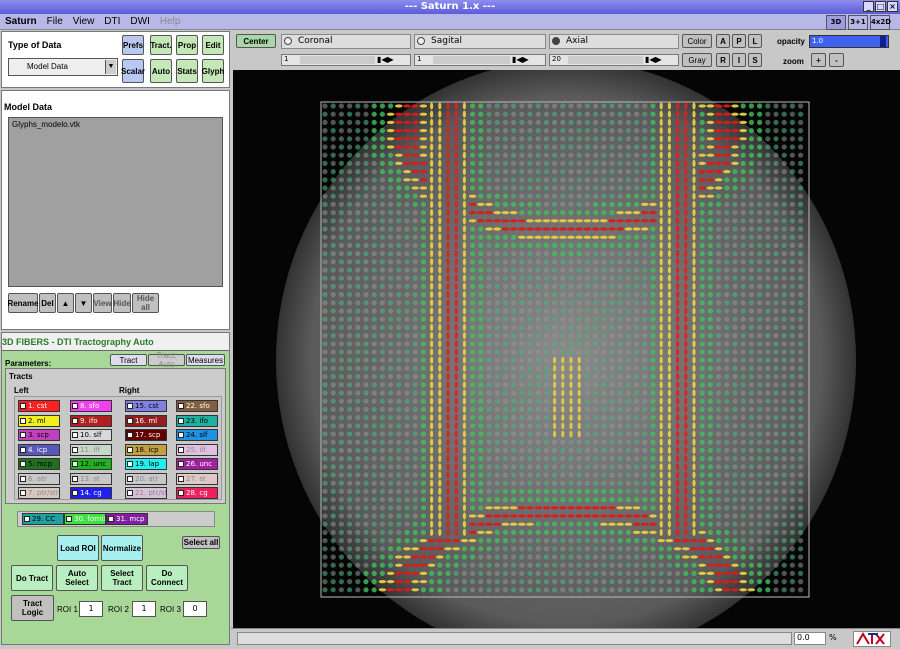 Image resolution: width=900 pixels, height=649 pixels. Describe the element at coordinates (128, 360) in the screenshot. I see `tab-tract: Tract` at that location.